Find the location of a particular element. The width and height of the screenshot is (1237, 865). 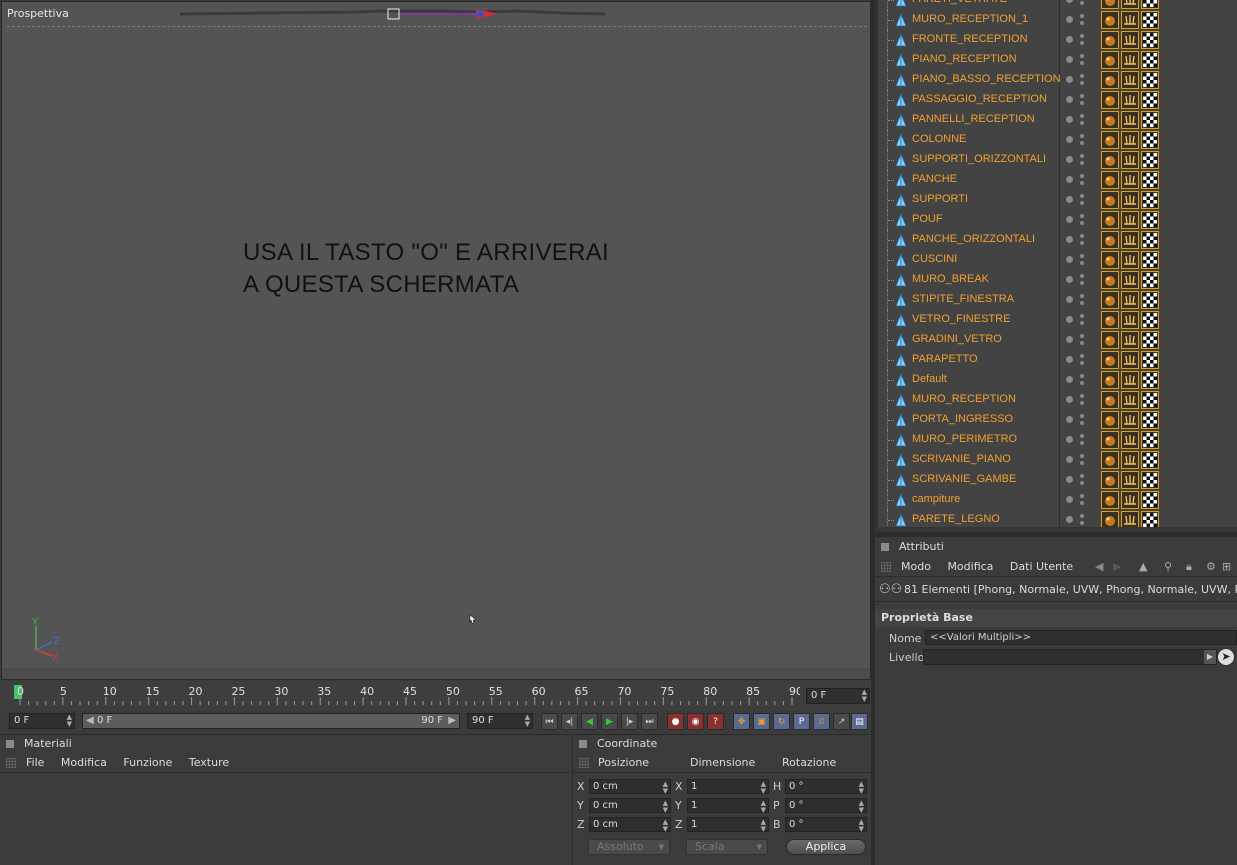

object-row: PIANO_RECEPTION is located at coordinates (1056, 60).